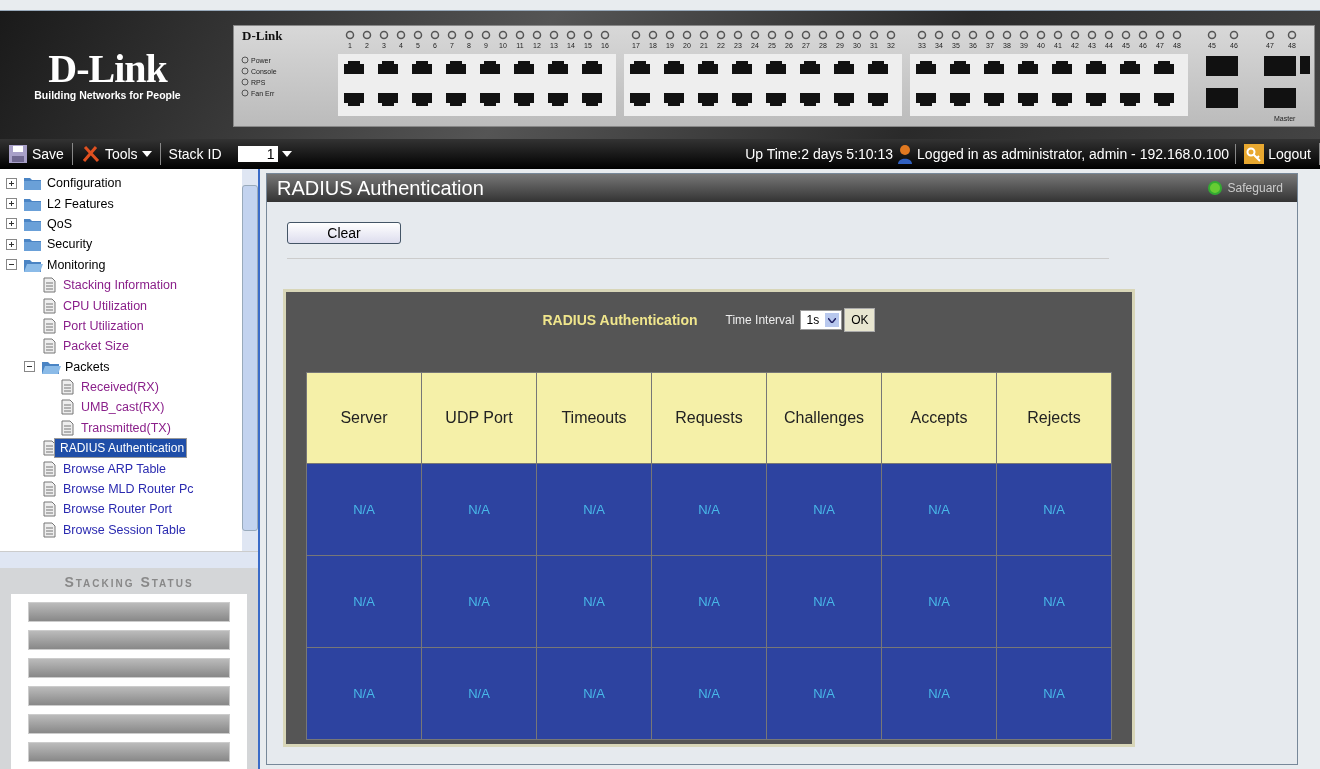 This screenshot has height=769, width=1320. Describe the element at coordinates (832, 320) in the screenshot. I see `chevron-down-icon` at that location.